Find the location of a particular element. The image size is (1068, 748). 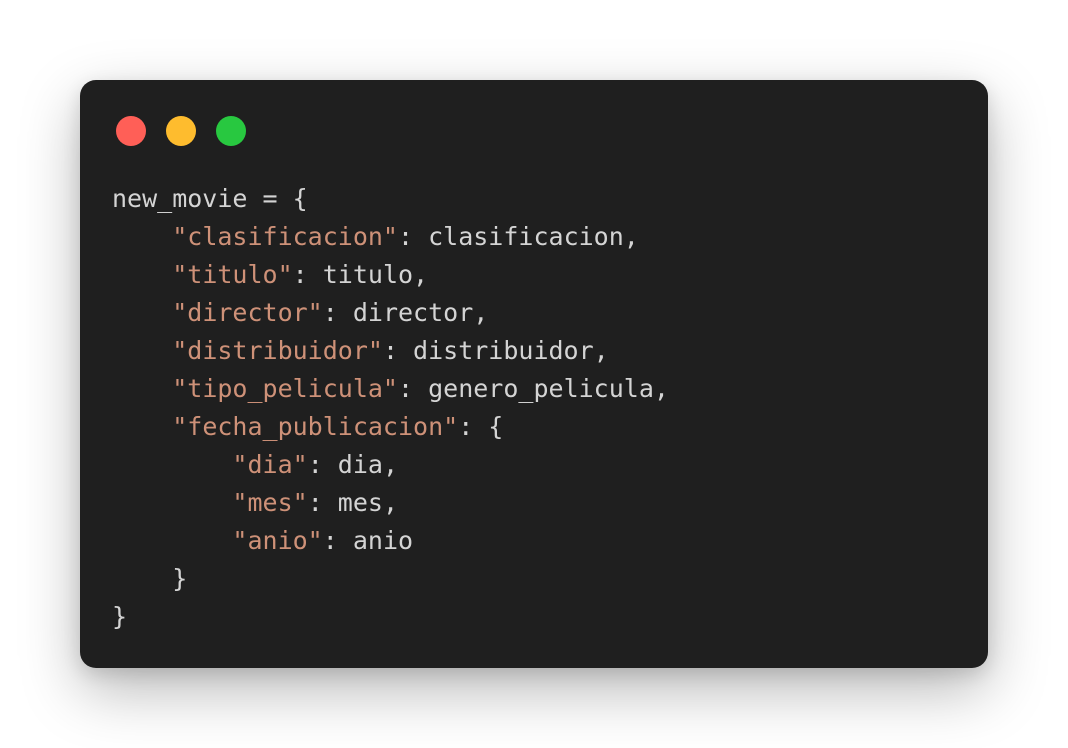

code-text: : clasificacion, is located at coordinates (518, 236).